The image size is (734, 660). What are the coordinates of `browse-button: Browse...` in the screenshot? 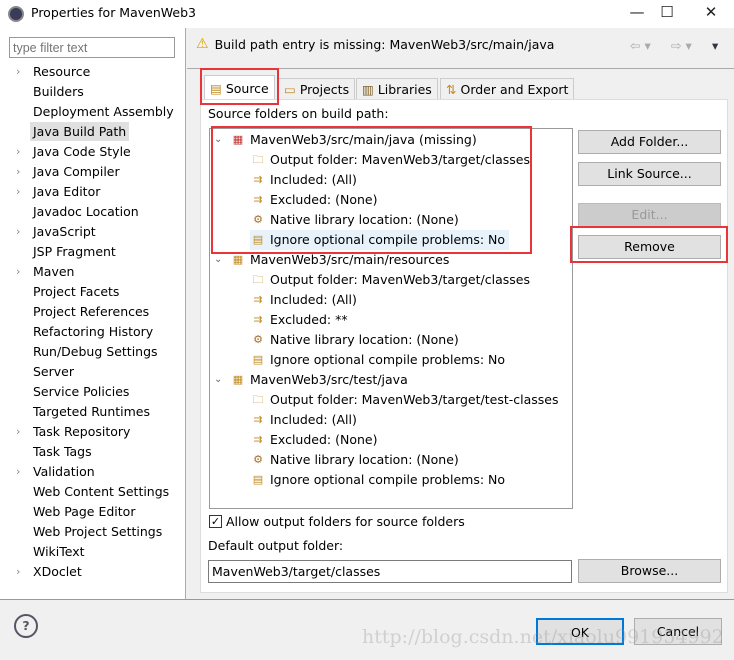 It's located at (649, 571).